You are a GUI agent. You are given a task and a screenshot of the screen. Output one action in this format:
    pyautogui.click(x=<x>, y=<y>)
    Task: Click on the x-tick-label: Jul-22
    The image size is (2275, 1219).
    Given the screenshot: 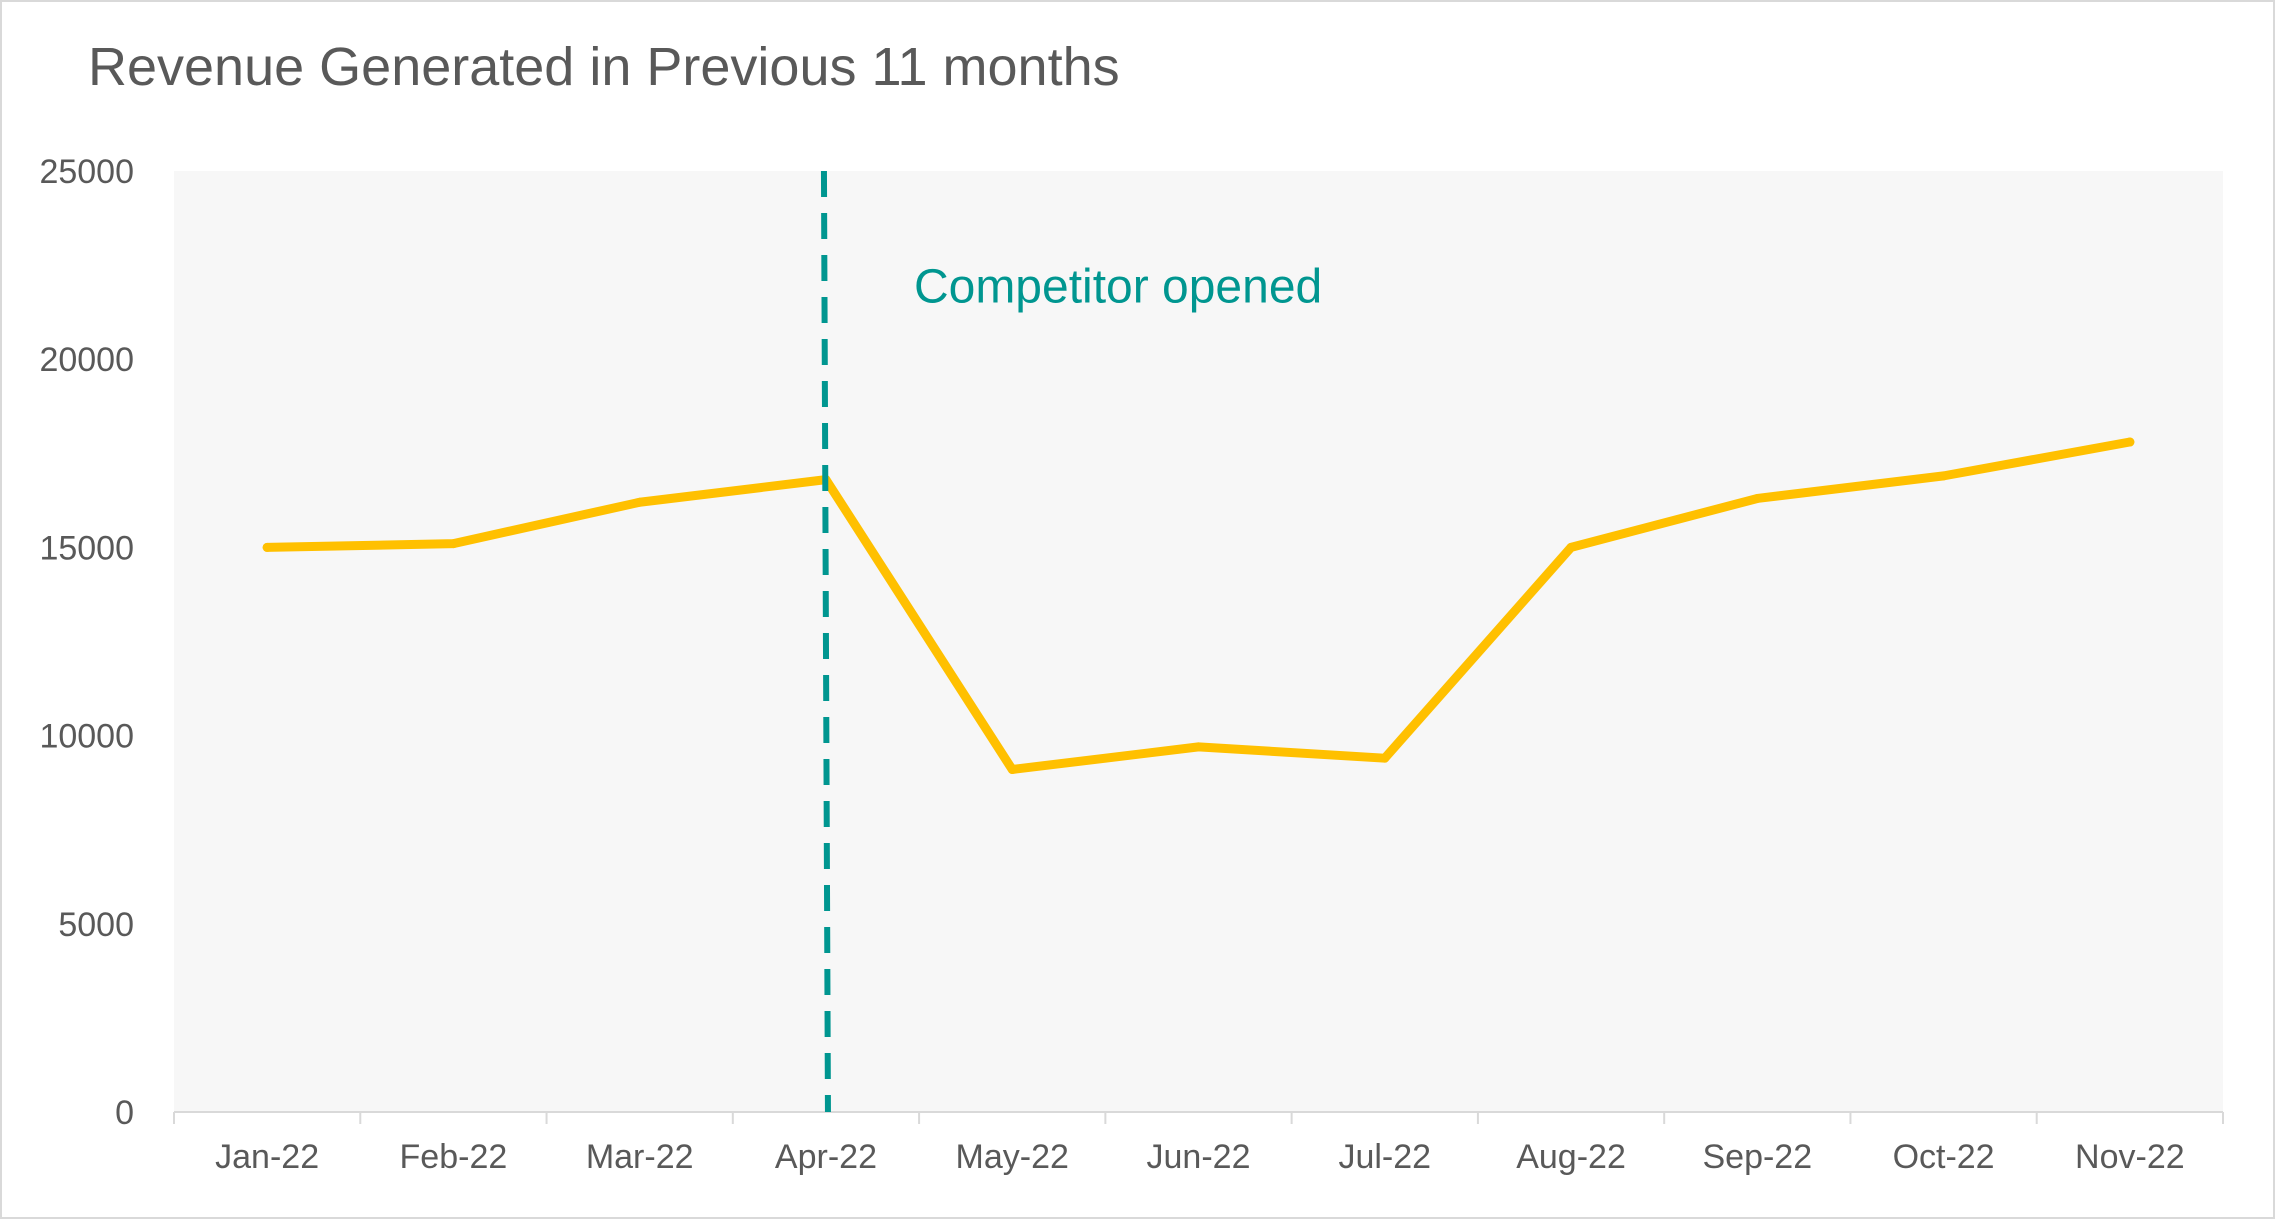 What is the action you would take?
    pyautogui.click(x=1384, y=1157)
    